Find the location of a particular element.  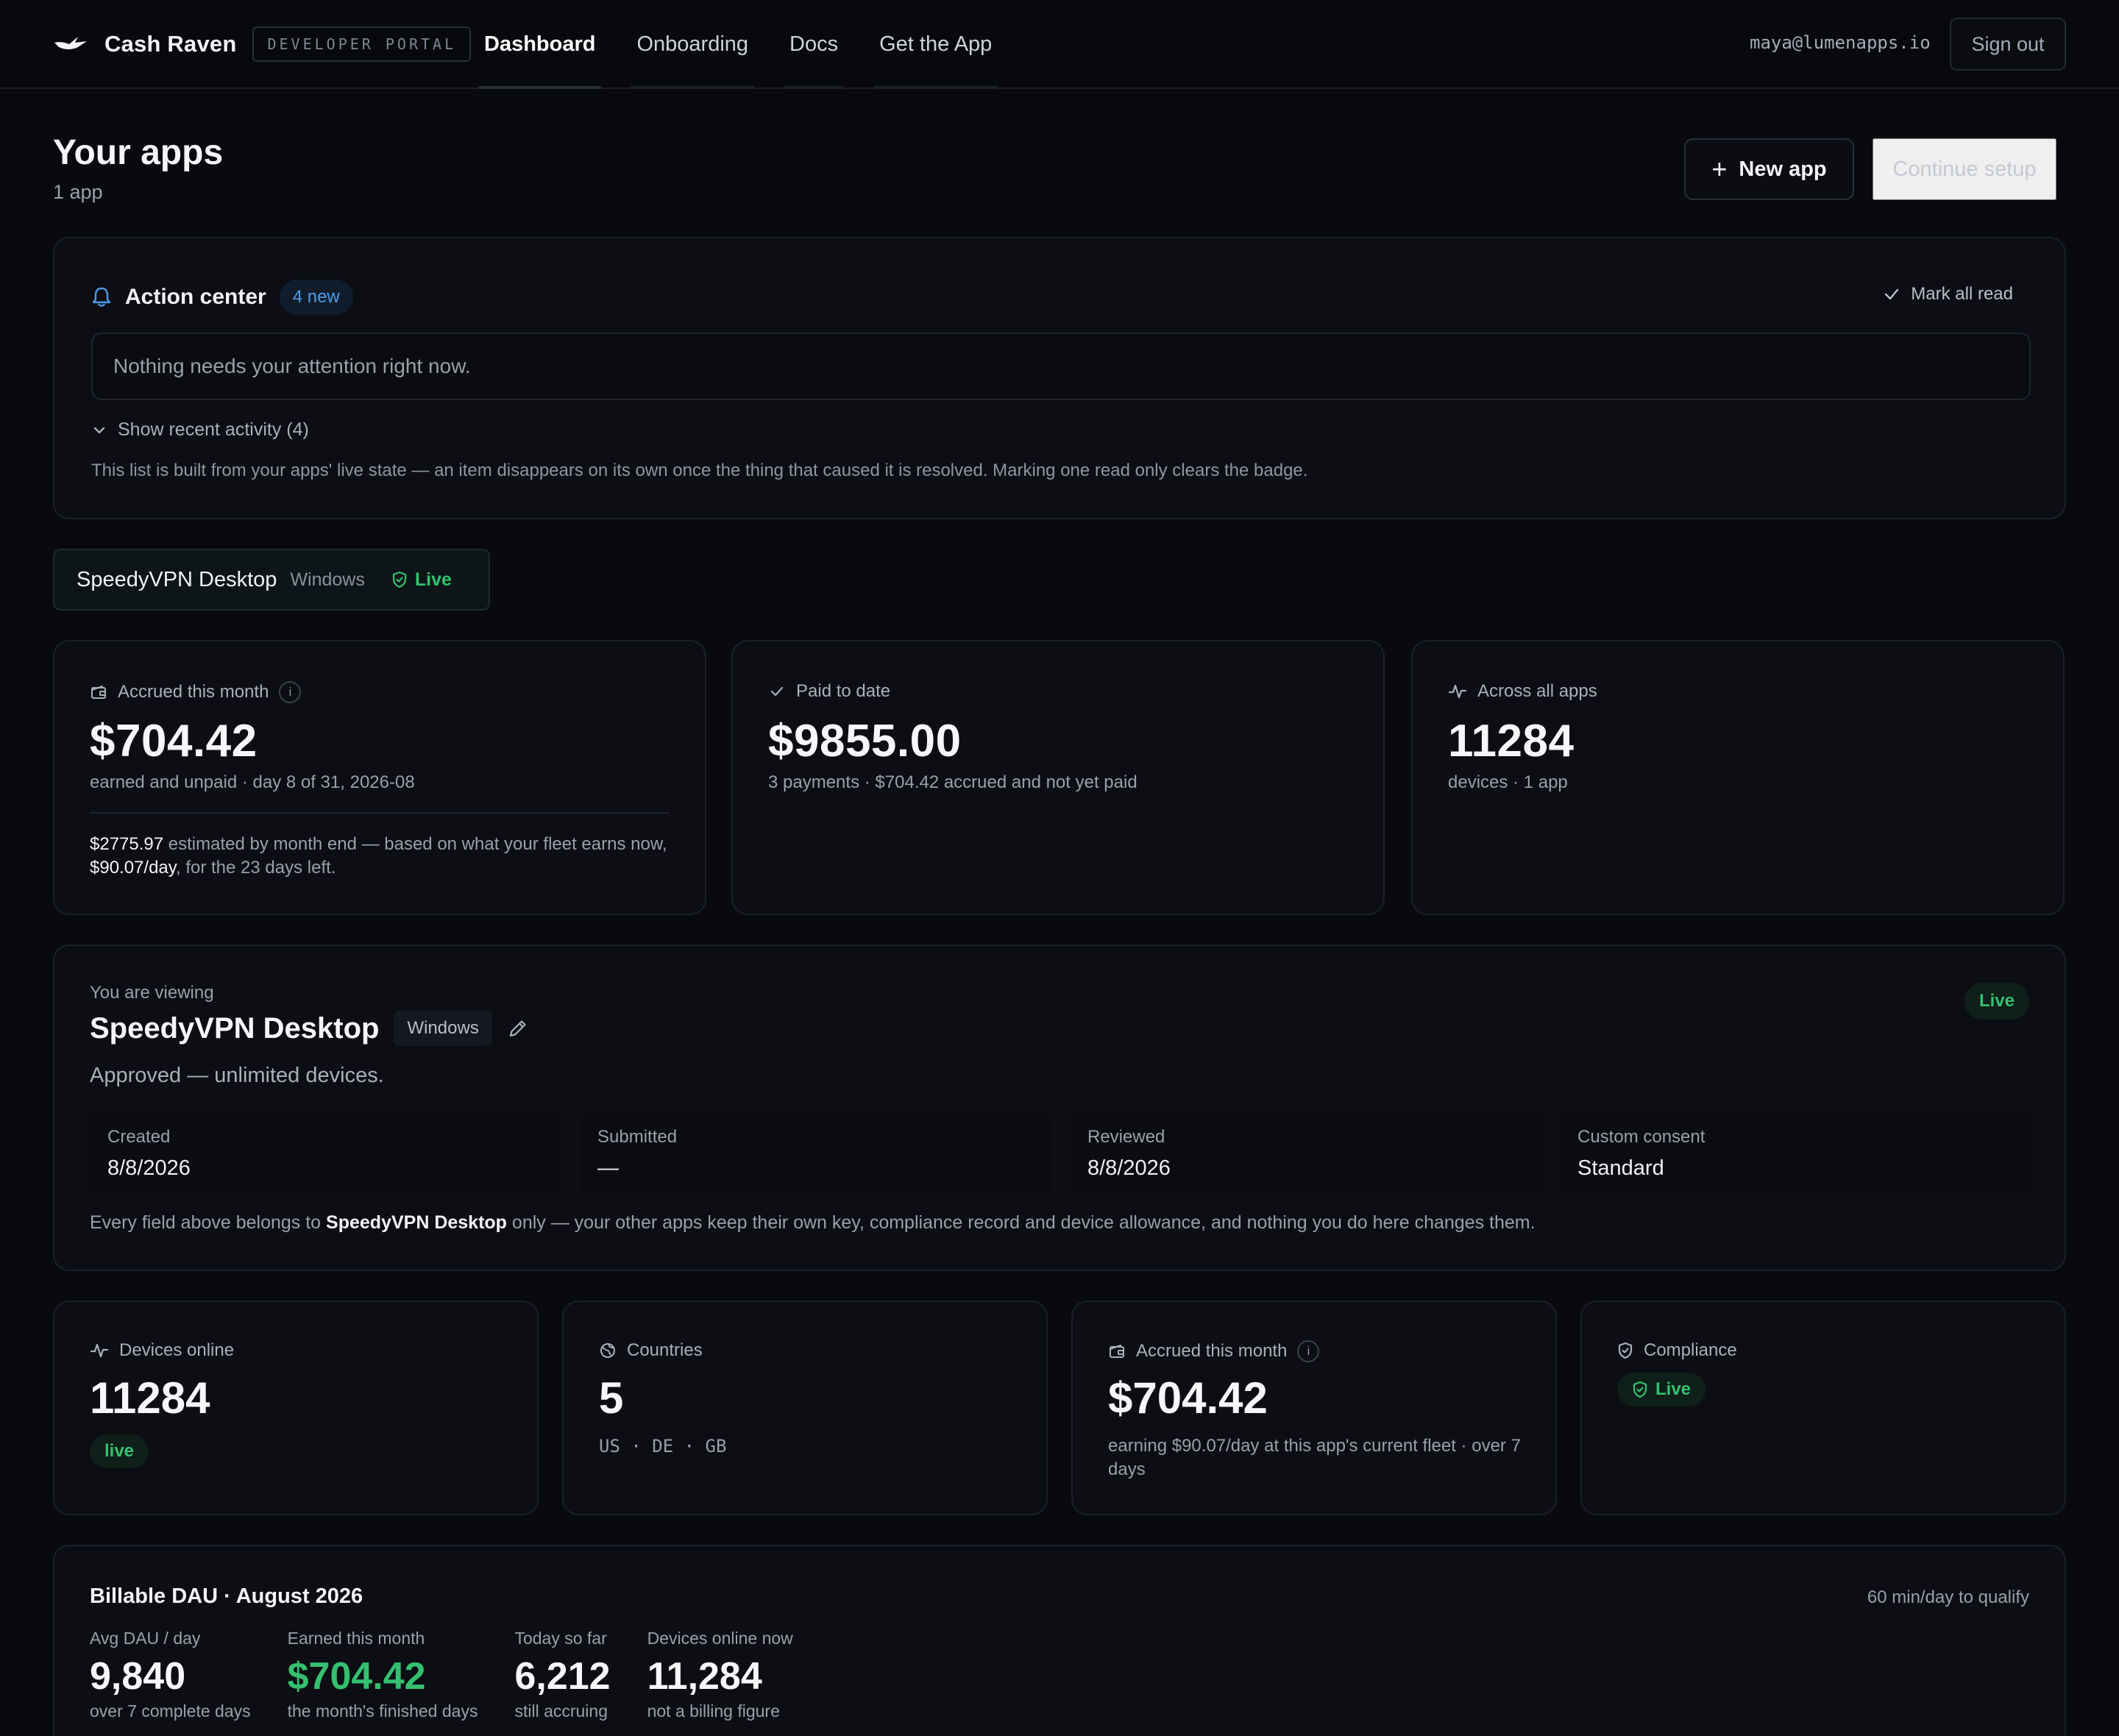

meta-submitted: Submitted — is located at coordinates (816, 1153).